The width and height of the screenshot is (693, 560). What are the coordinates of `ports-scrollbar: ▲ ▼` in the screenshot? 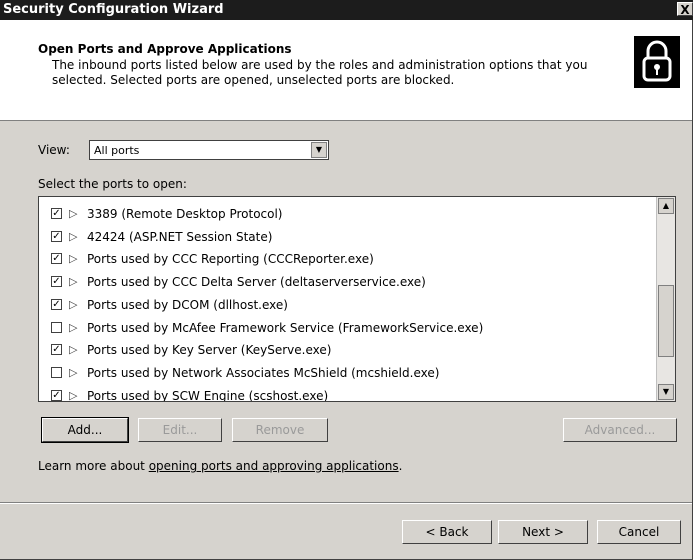 It's located at (665, 299).